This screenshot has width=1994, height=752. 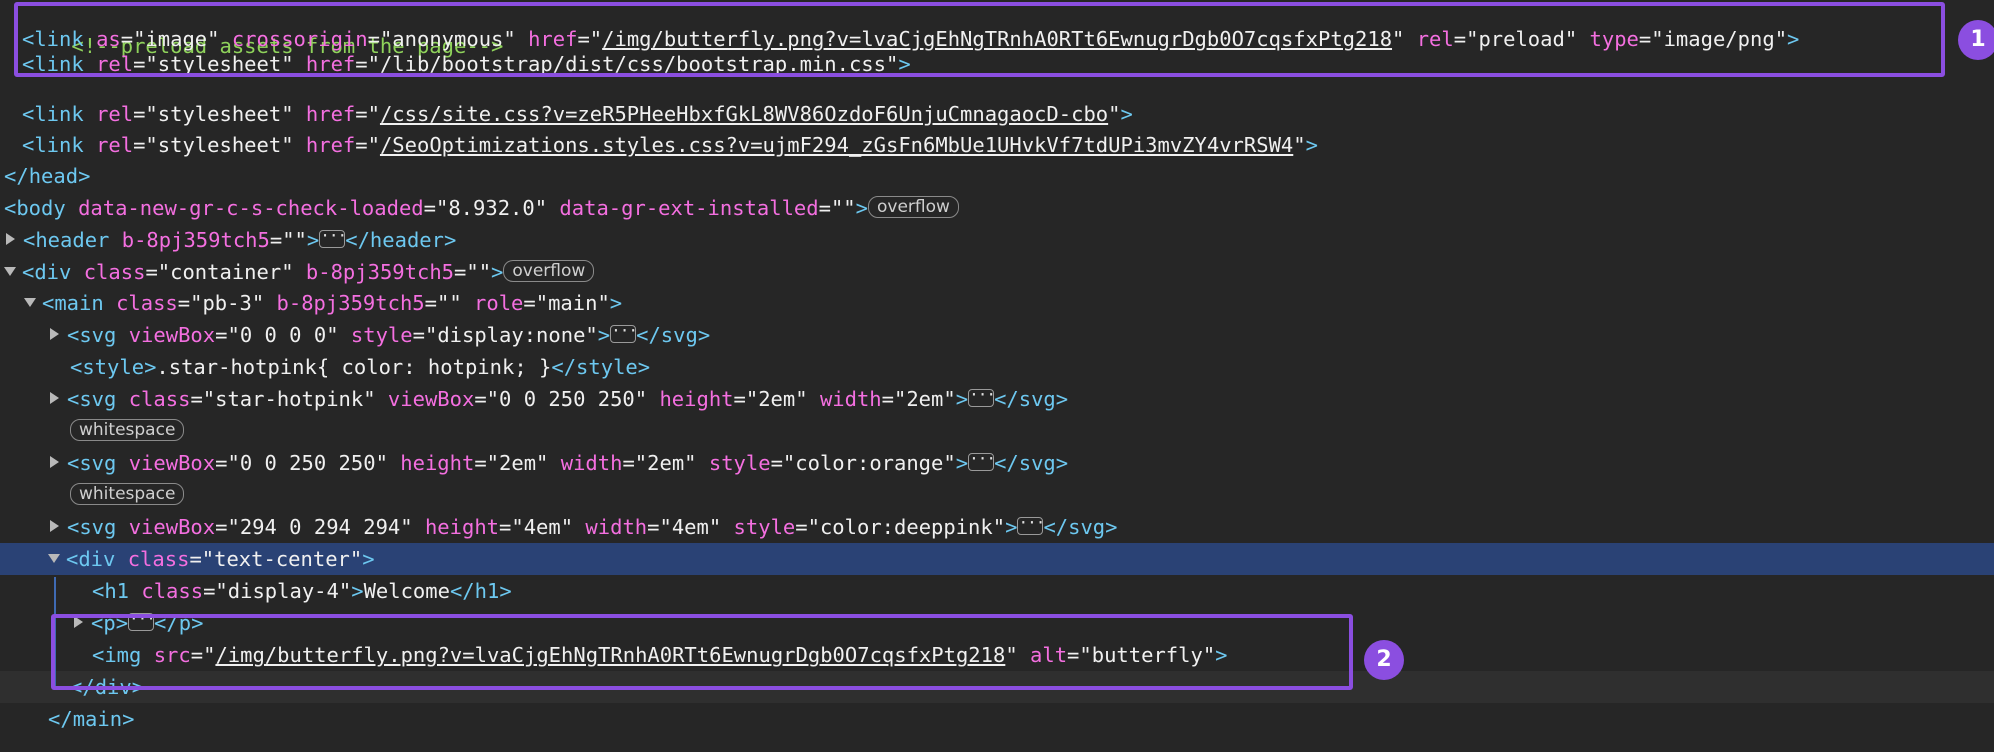 What do you see at coordinates (997, 559) in the screenshot?
I see `dom-node-div-text-center-selected: <div class="text-center">` at bounding box center [997, 559].